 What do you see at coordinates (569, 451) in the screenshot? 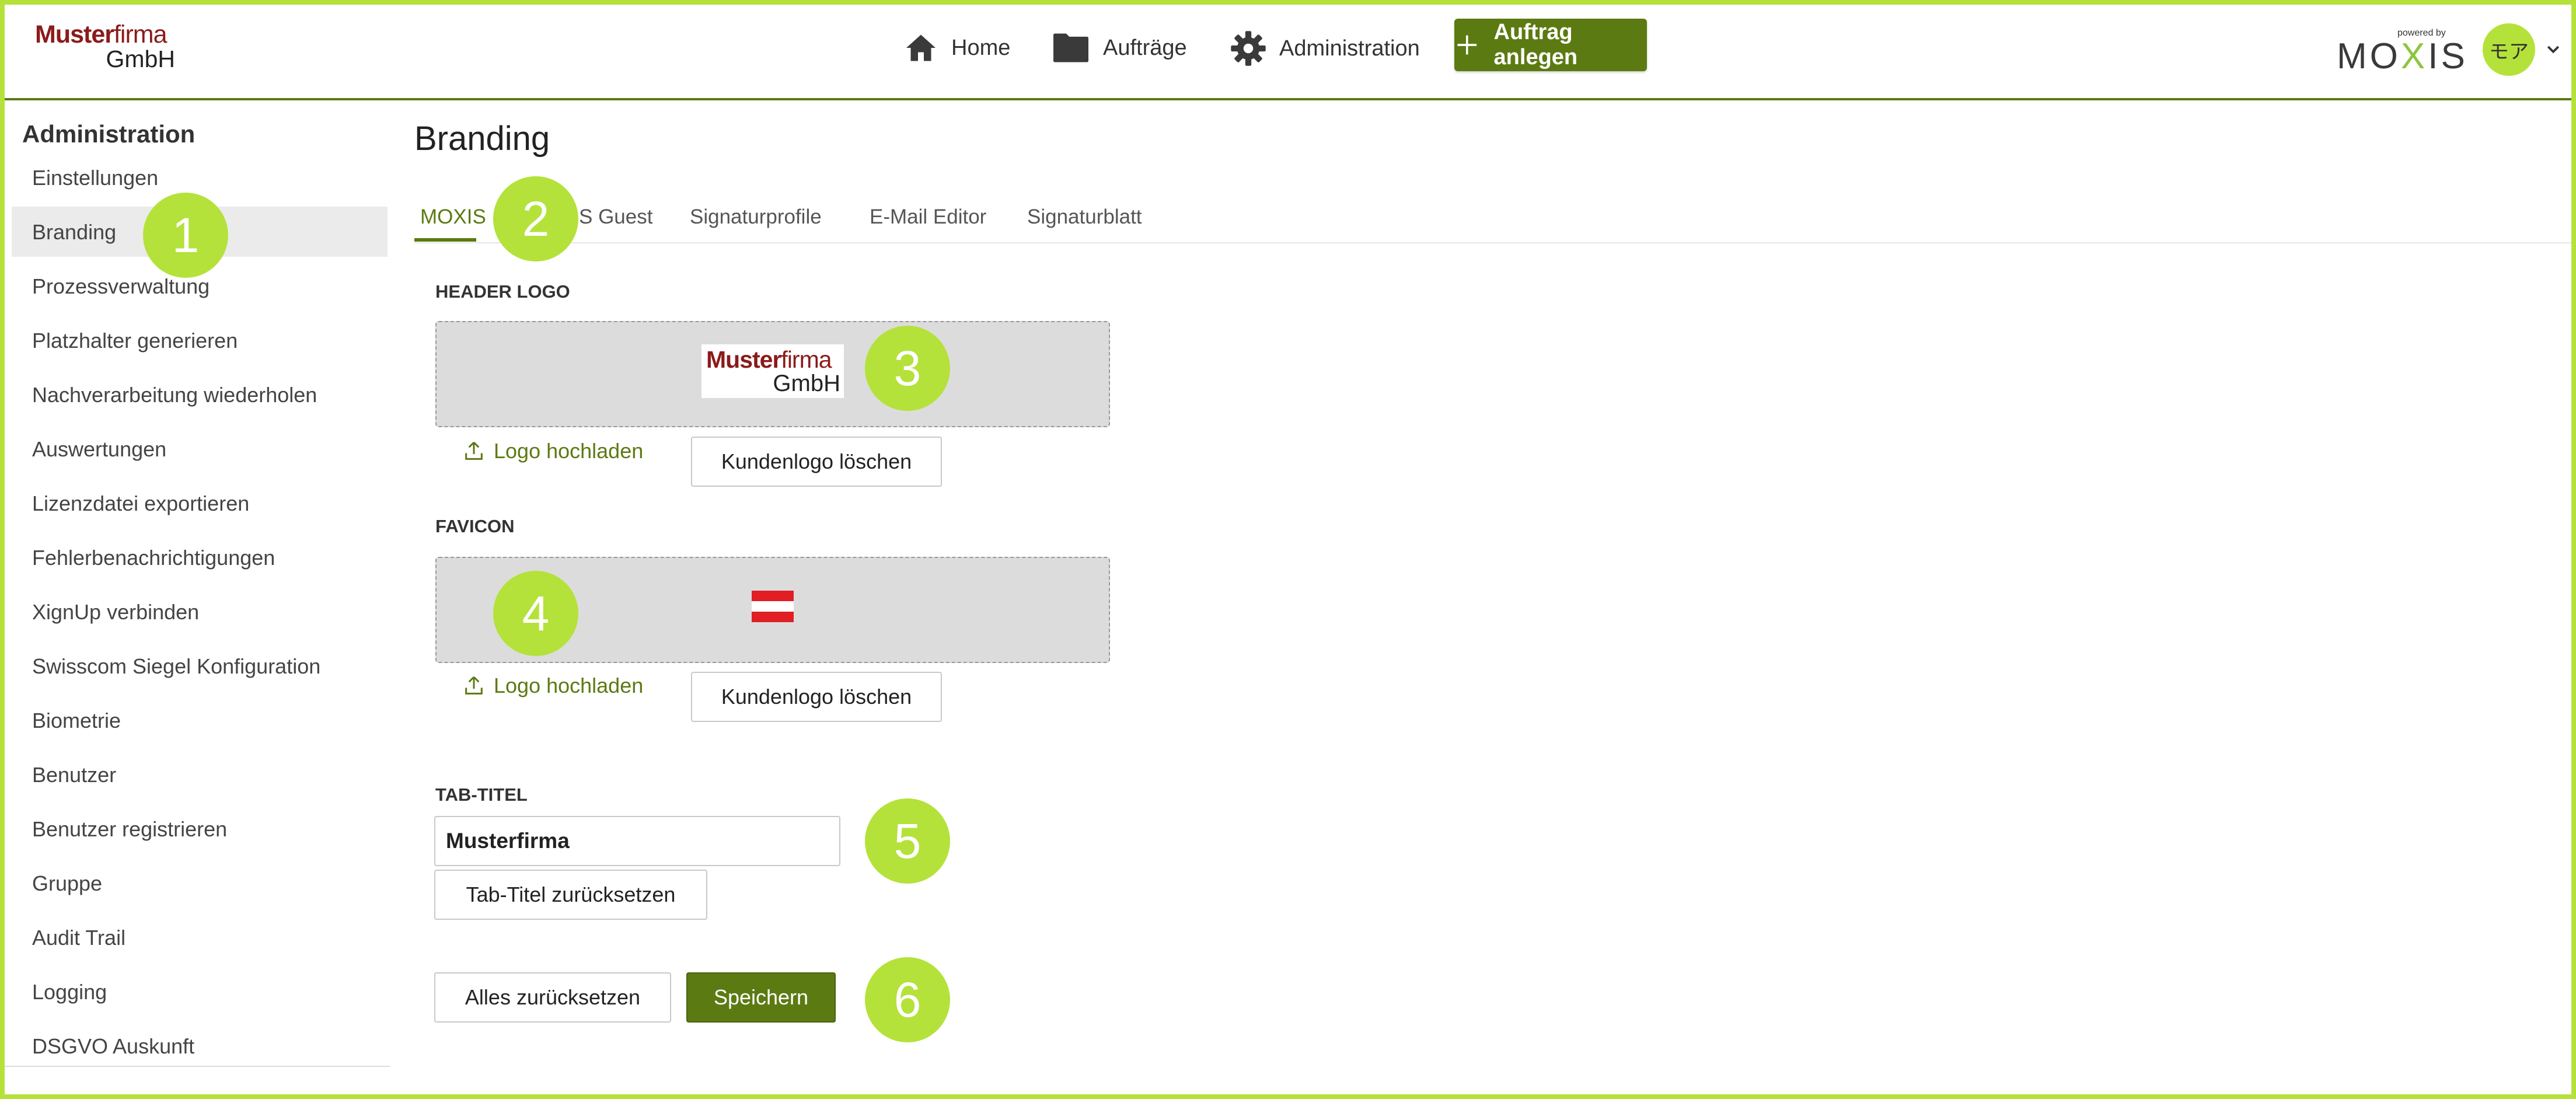
I see `header-logo-upload-label: Logo hochladen` at bounding box center [569, 451].